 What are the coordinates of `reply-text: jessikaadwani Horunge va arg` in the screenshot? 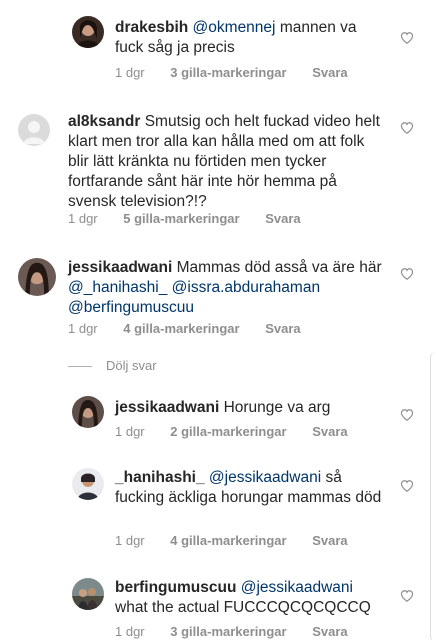 It's located at (250, 408).